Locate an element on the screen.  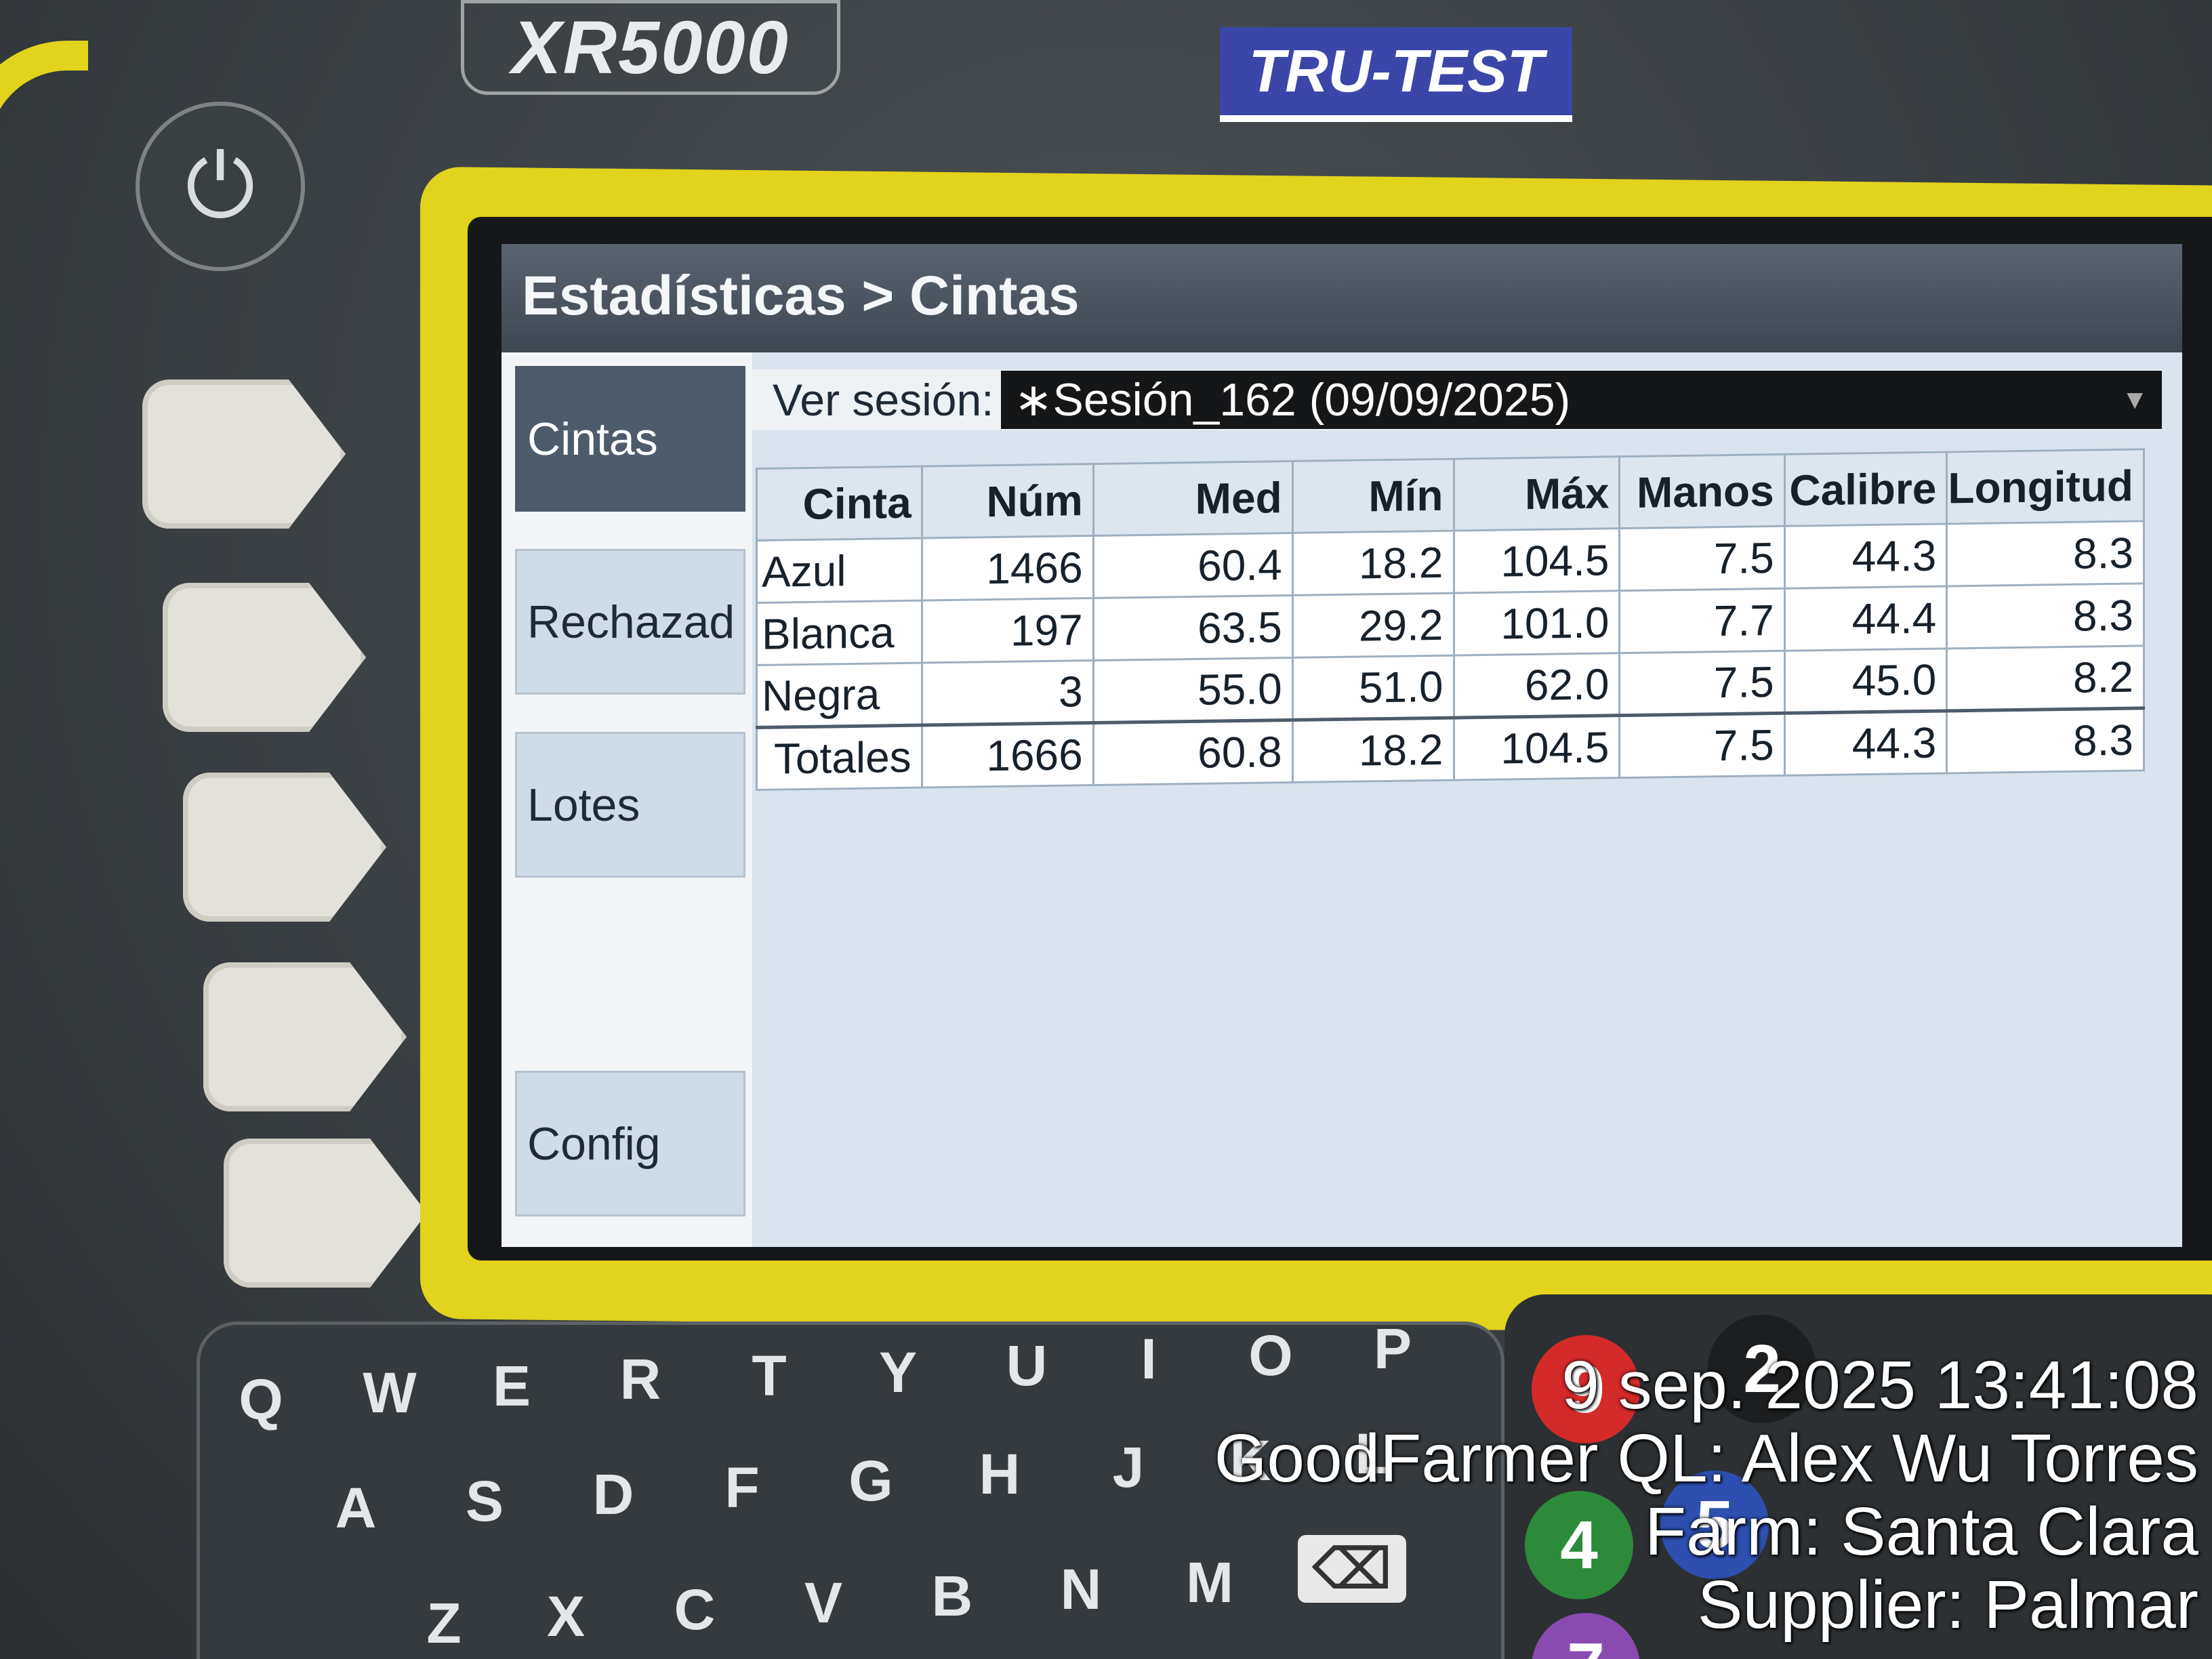
col-header-manos: Manos is located at coordinates (1702, 491).